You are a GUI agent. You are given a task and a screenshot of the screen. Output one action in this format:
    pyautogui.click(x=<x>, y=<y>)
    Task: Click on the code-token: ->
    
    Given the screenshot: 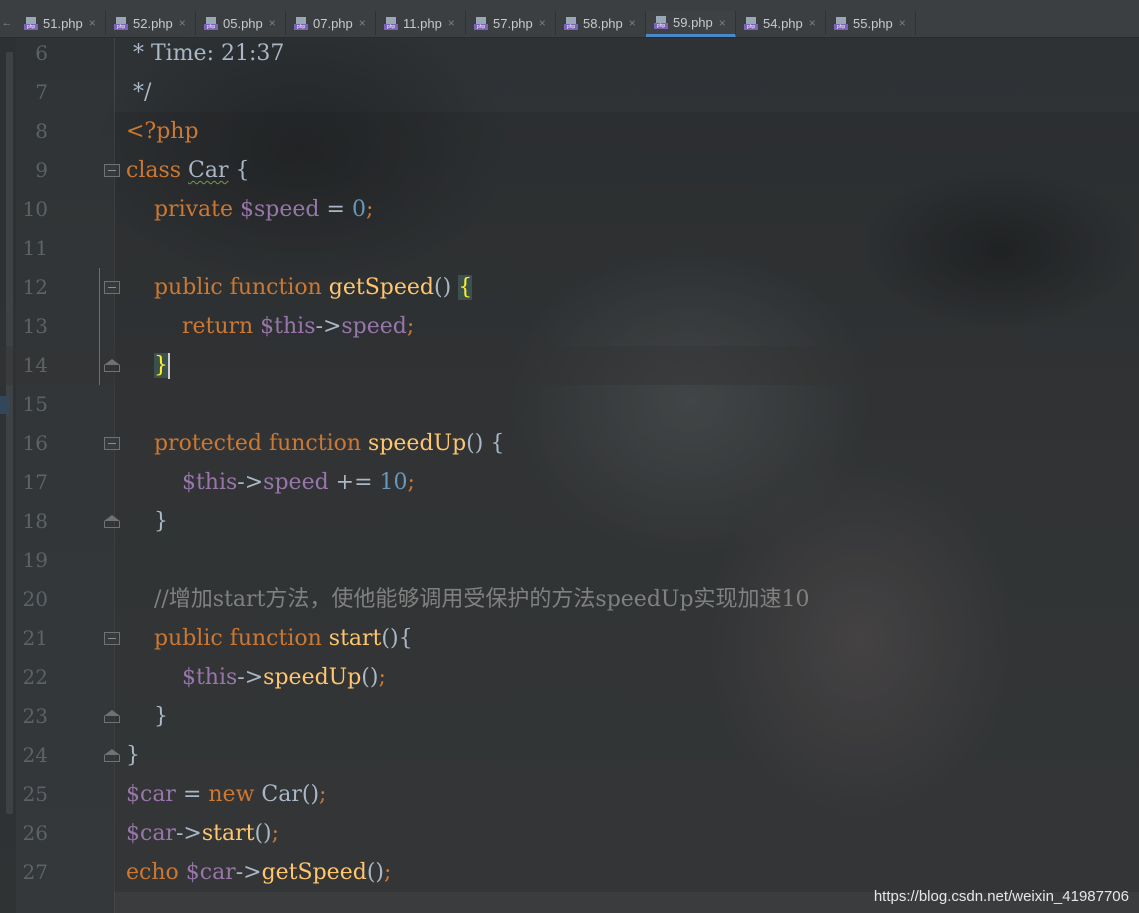 What is the action you would take?
    pyautogui.click(x=248, y=872)
    